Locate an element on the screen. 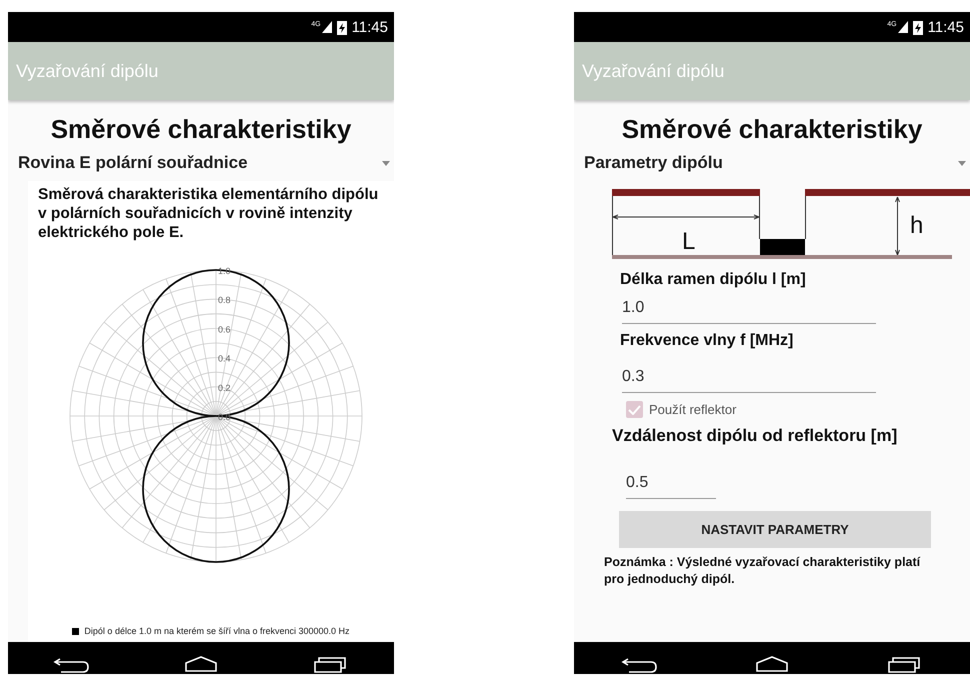  section-dropdown: Rovina E polární souřadnice is located at coordinates (201, 163).